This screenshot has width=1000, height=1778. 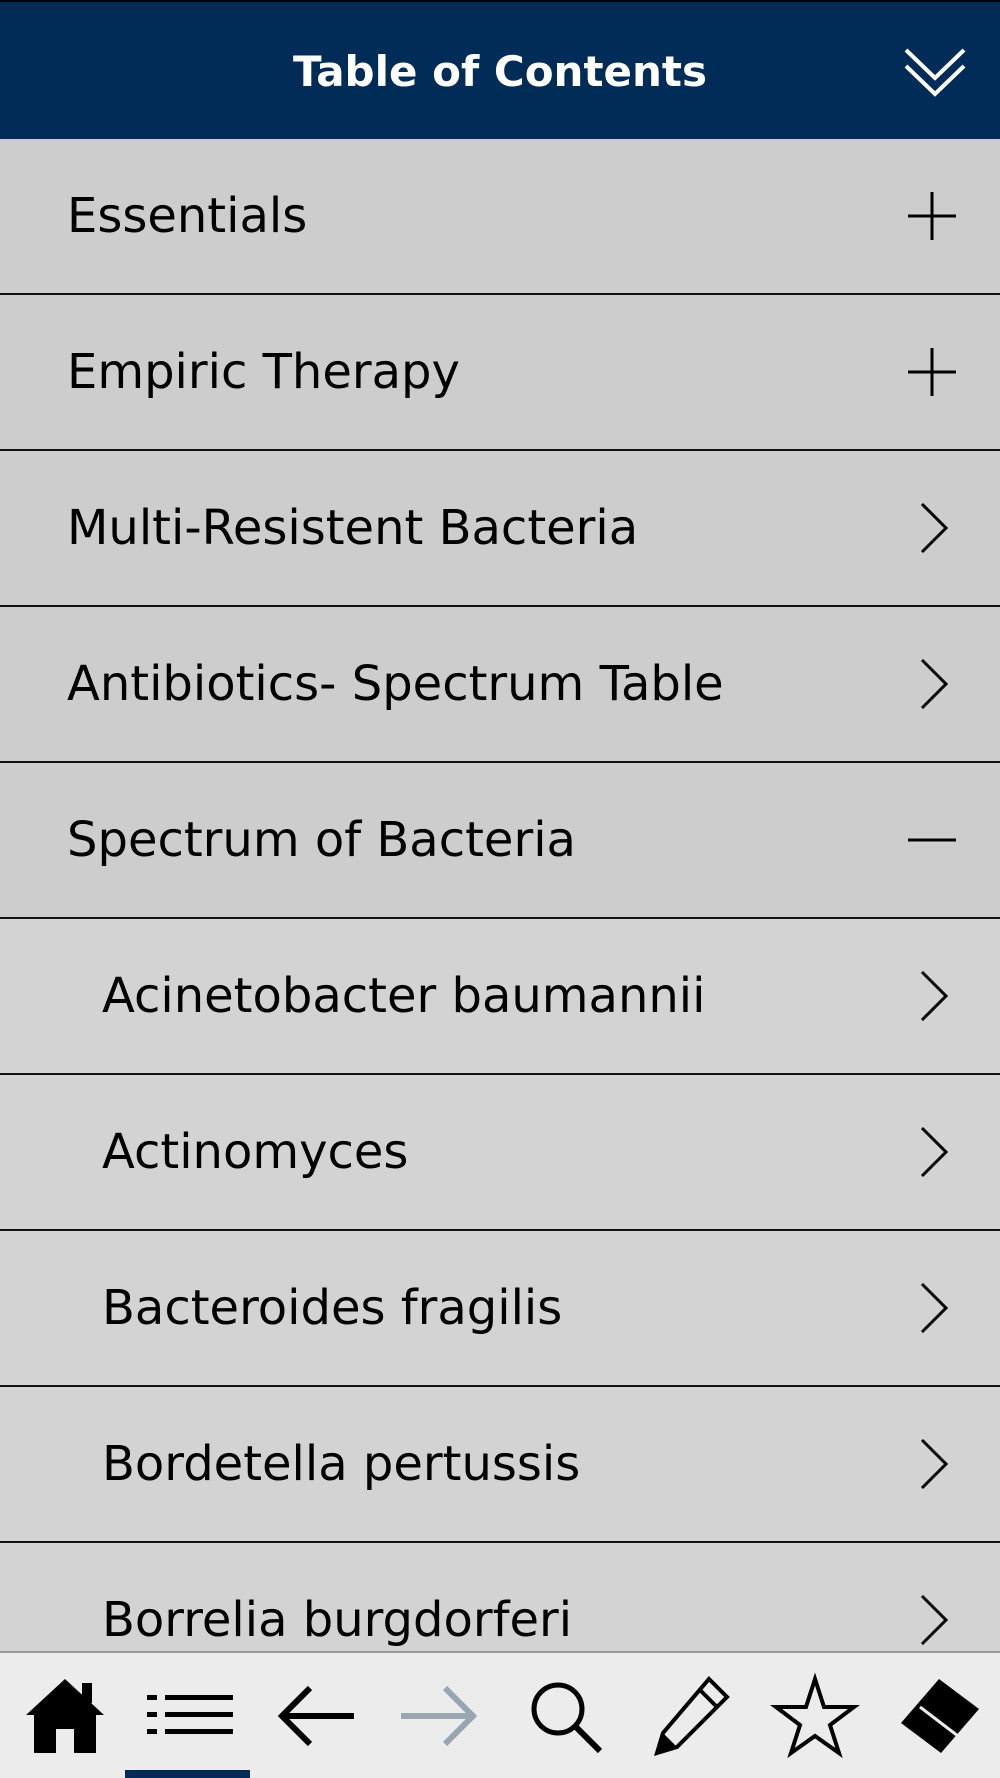 I want to click on header-bar: Table of Contents, so click(x=500, y=69).